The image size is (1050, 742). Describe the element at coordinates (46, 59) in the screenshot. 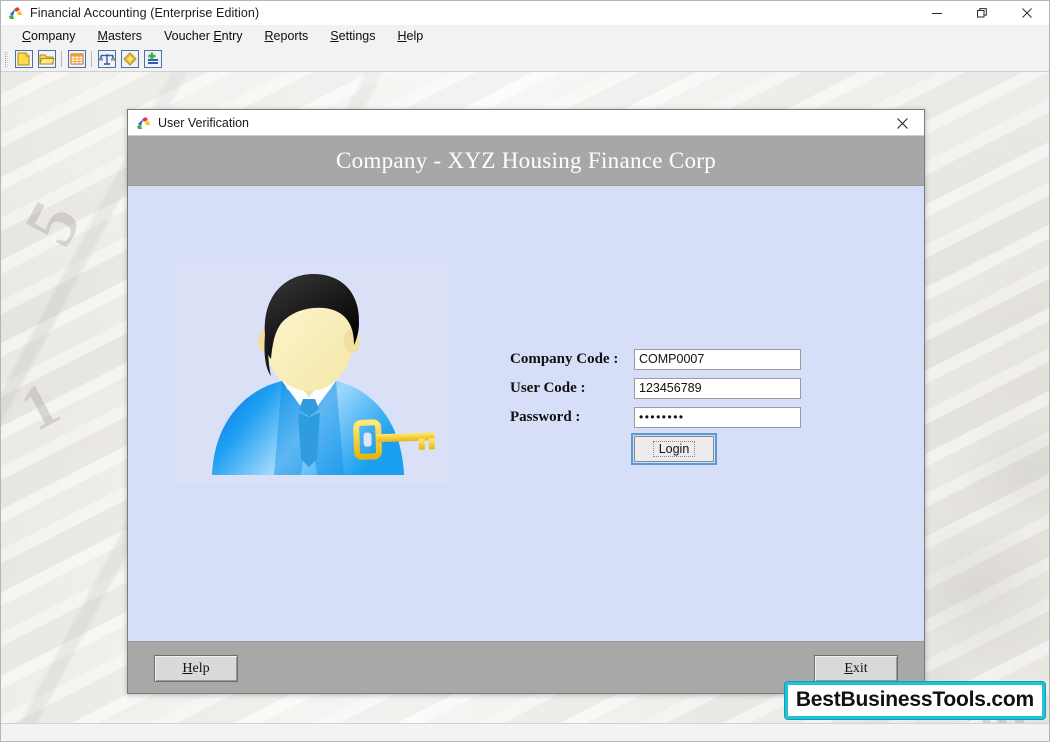

I see `open-folder-icon` at that location.